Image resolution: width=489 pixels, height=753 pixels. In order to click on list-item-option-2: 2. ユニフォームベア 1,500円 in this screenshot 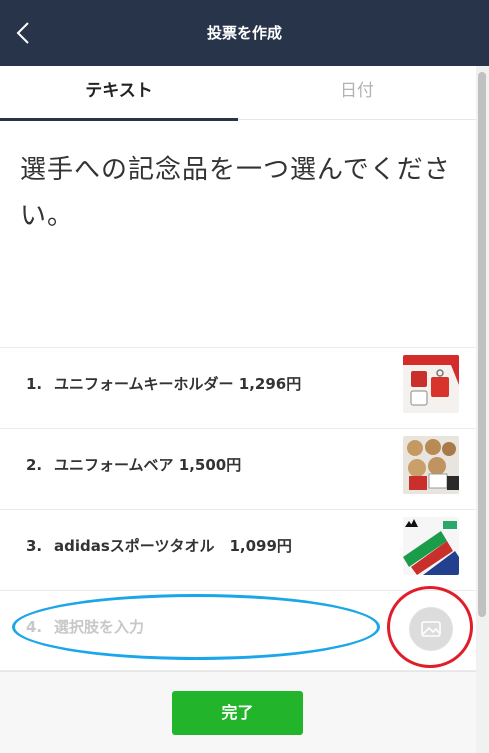, I will do `click(238, 468)`.